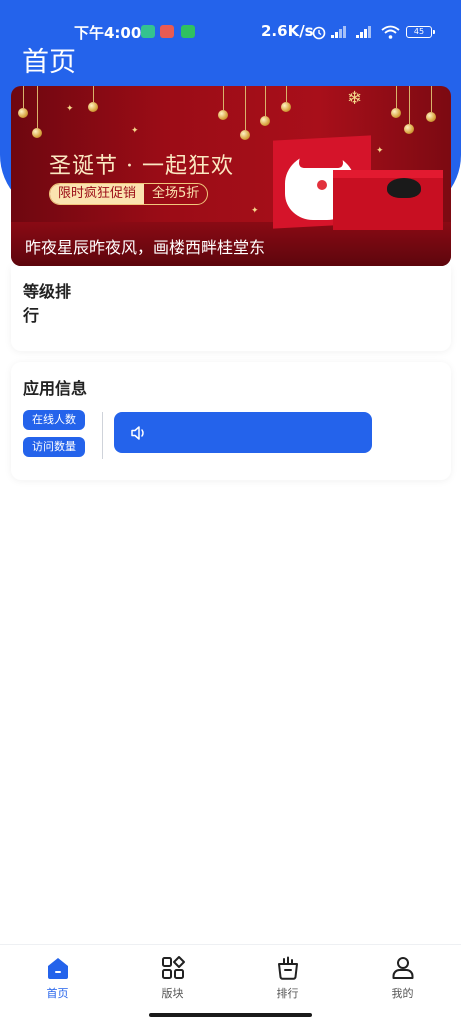 This screenshot has height=1024, width=461. I want to click on tab-ranking-label: 排行, so click(287, 993).